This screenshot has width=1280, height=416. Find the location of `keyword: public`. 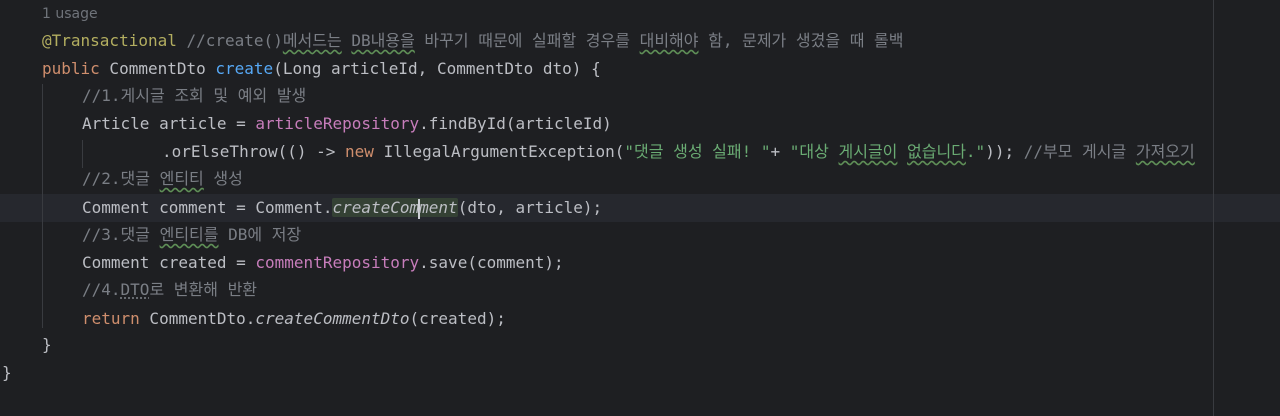

keyword: public is located at coordinates (71, 68).